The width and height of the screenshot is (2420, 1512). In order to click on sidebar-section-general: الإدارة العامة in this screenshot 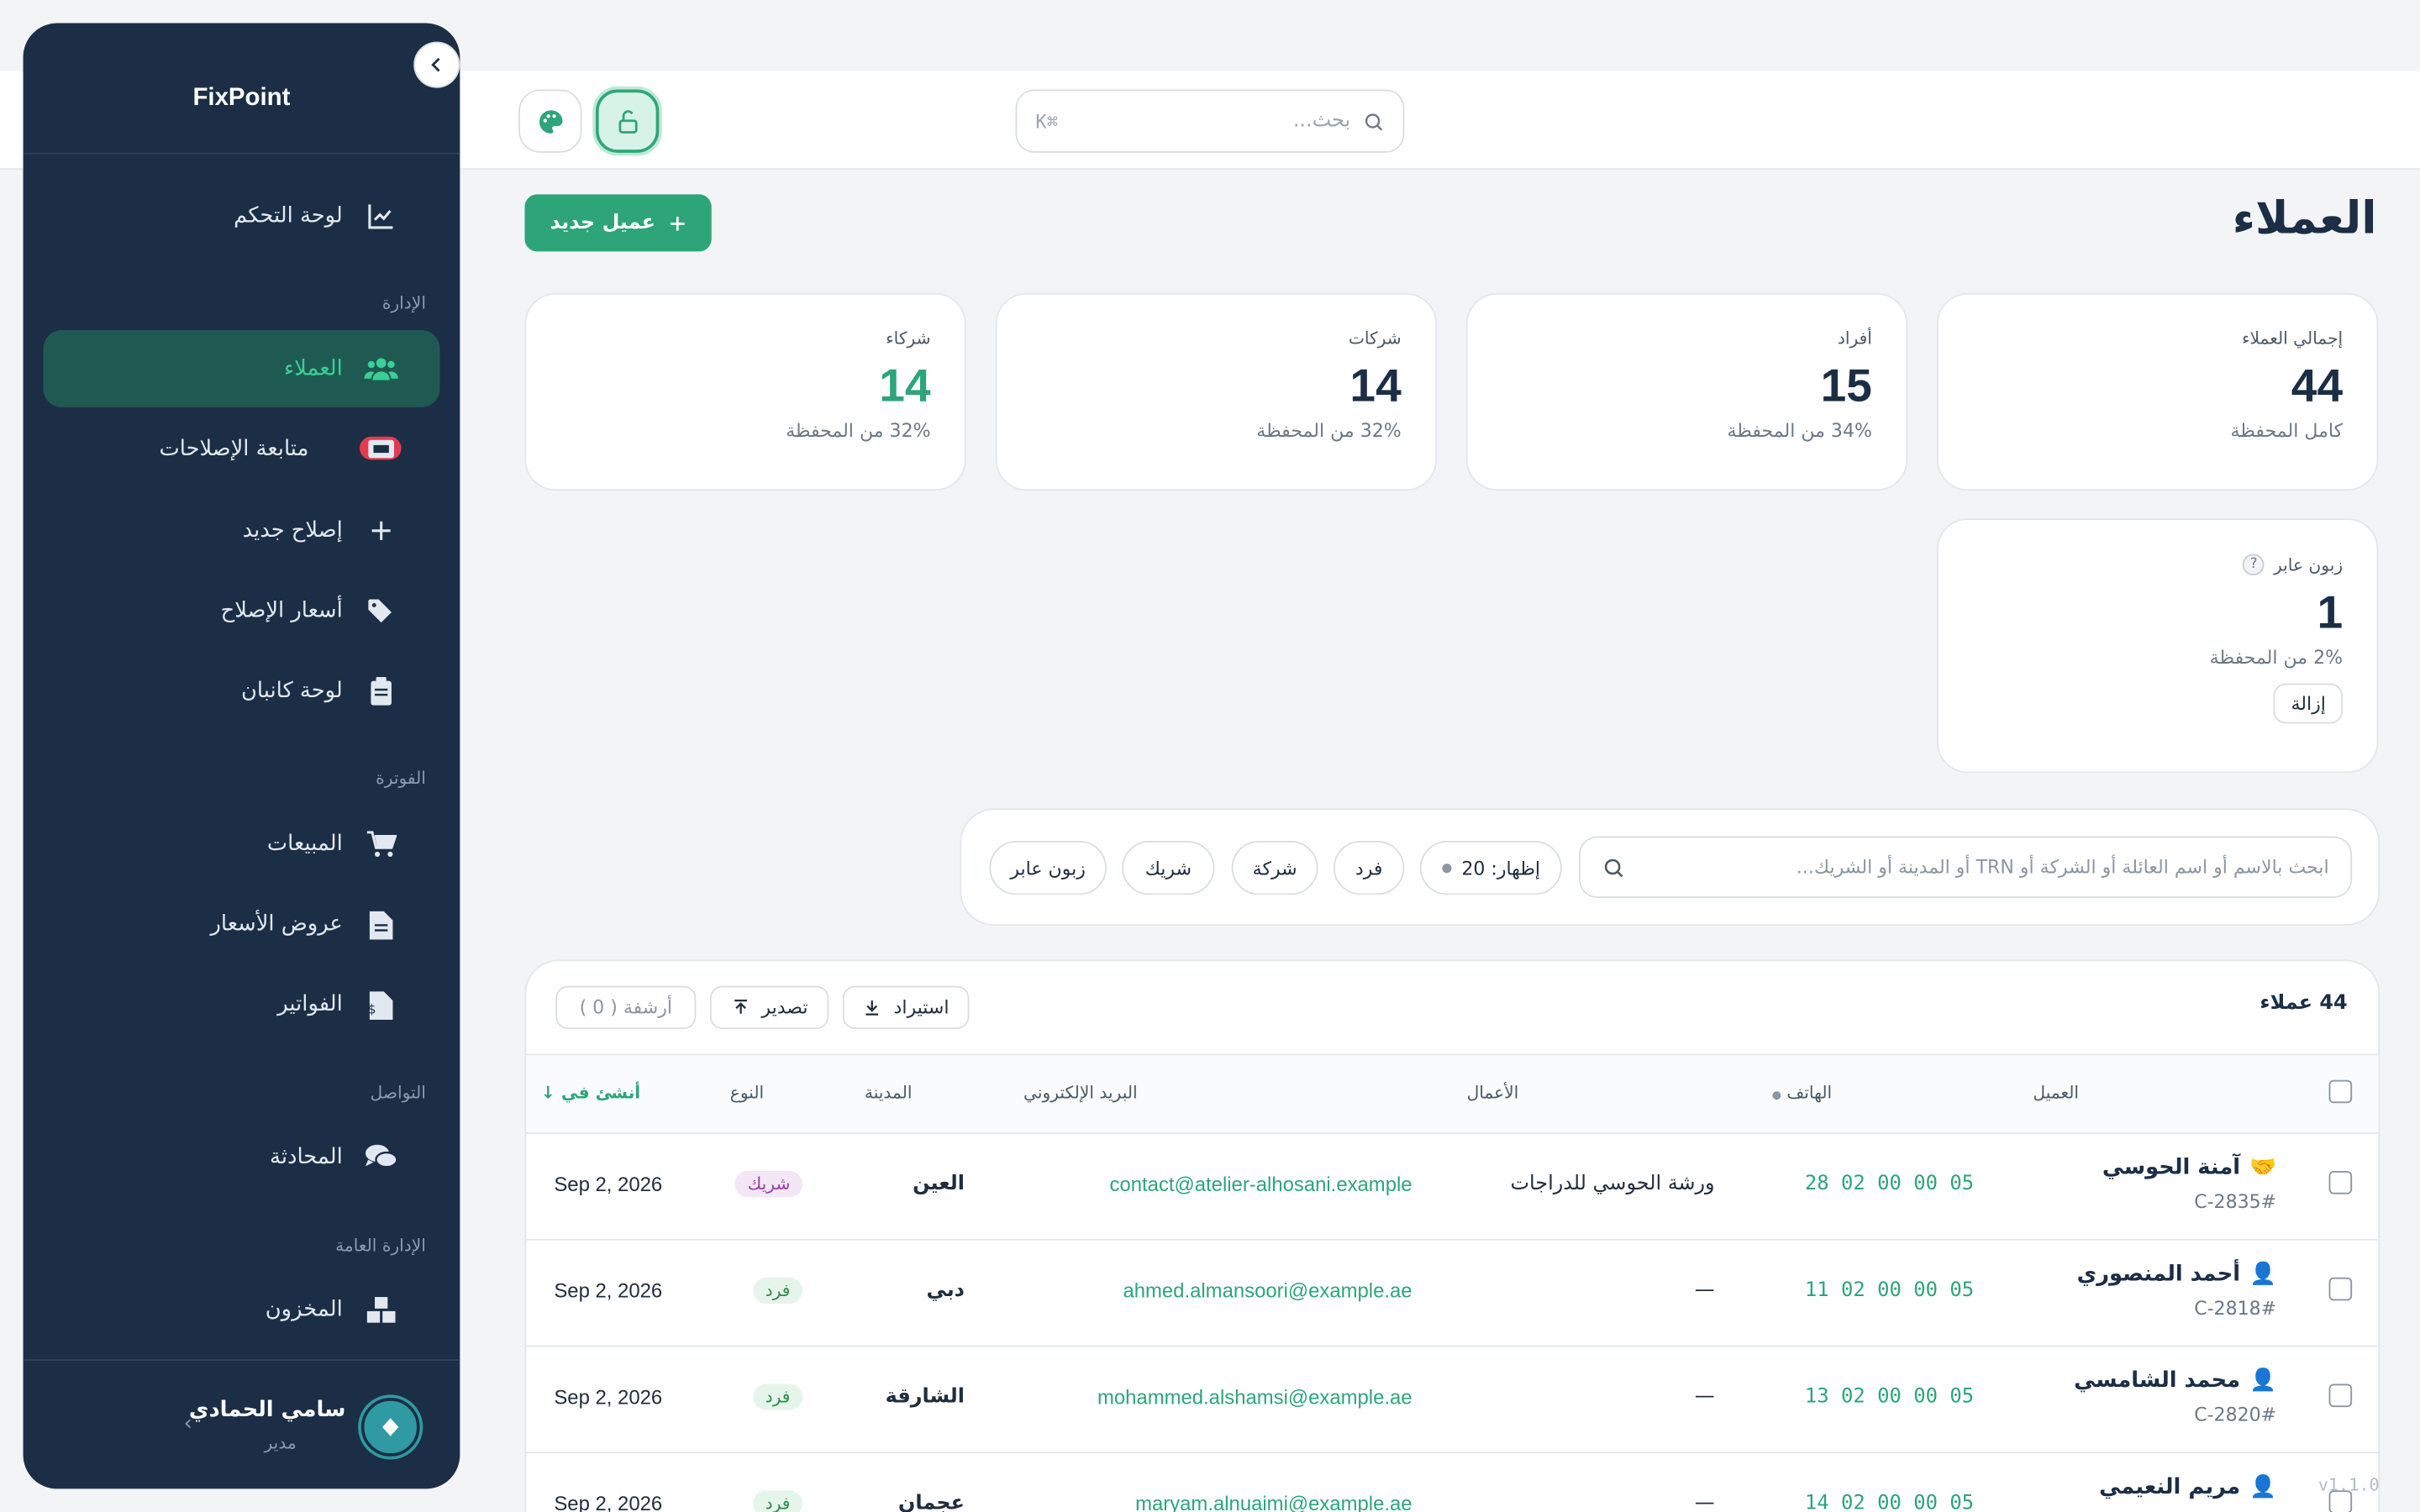, I will do `click(381, 1246)`.